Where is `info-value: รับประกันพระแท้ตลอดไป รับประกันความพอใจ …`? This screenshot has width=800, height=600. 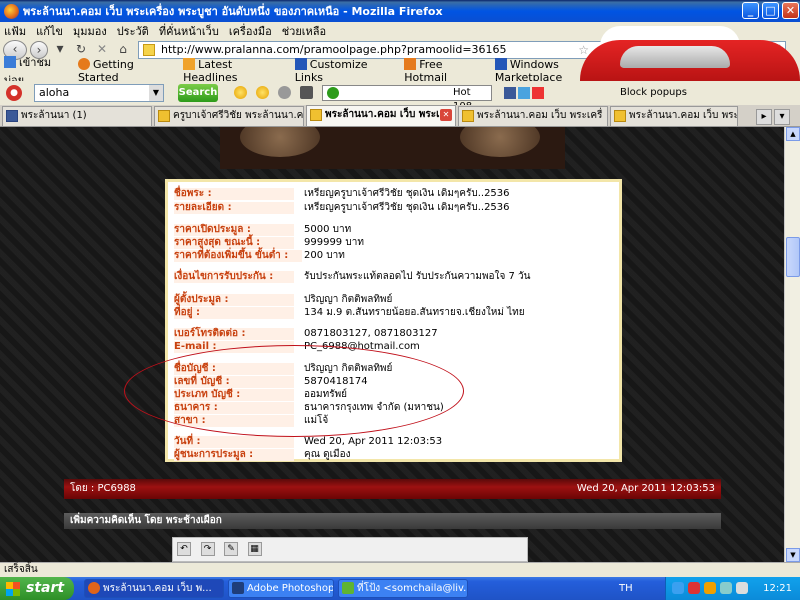
info-value: รับประกันพระแท้ตลอดไป รับประกันความพอใจ … is located at coordinates (417, 276).